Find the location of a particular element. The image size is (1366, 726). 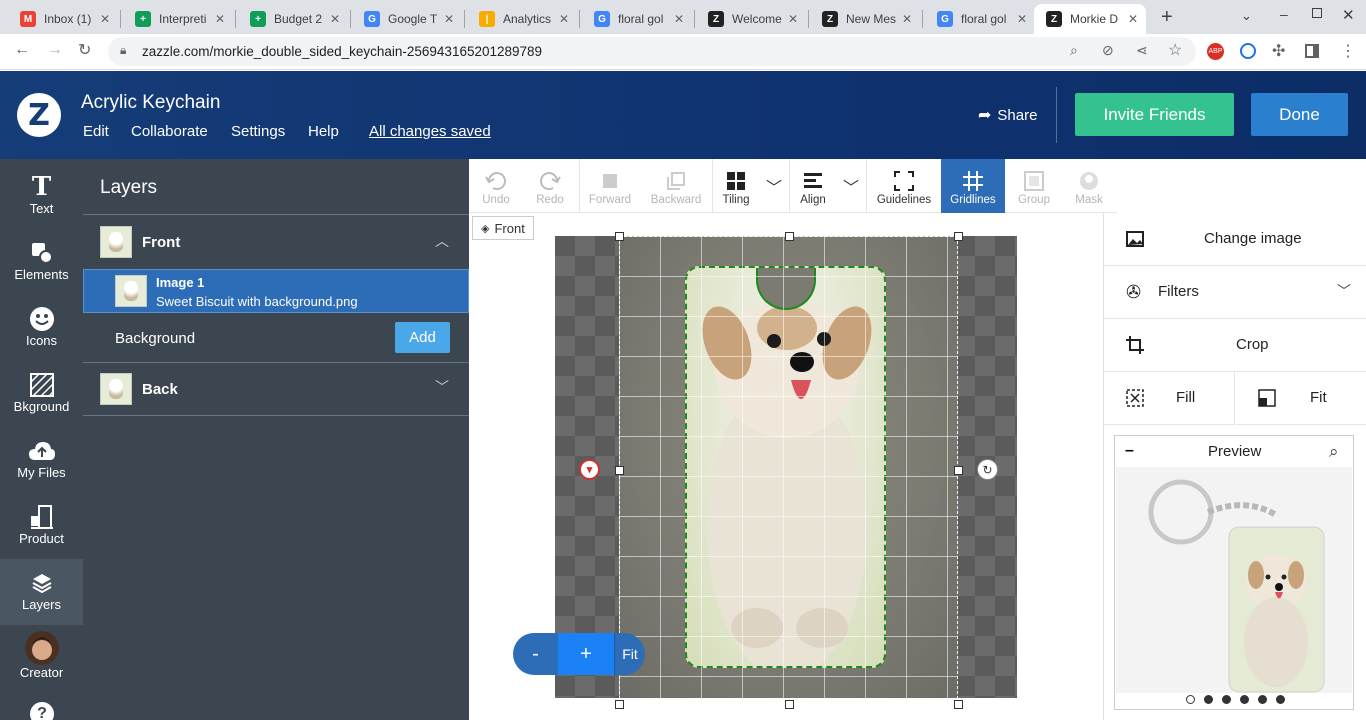

extensions-puzzle-icon: ✣ is located at coordinates (1278, 51).